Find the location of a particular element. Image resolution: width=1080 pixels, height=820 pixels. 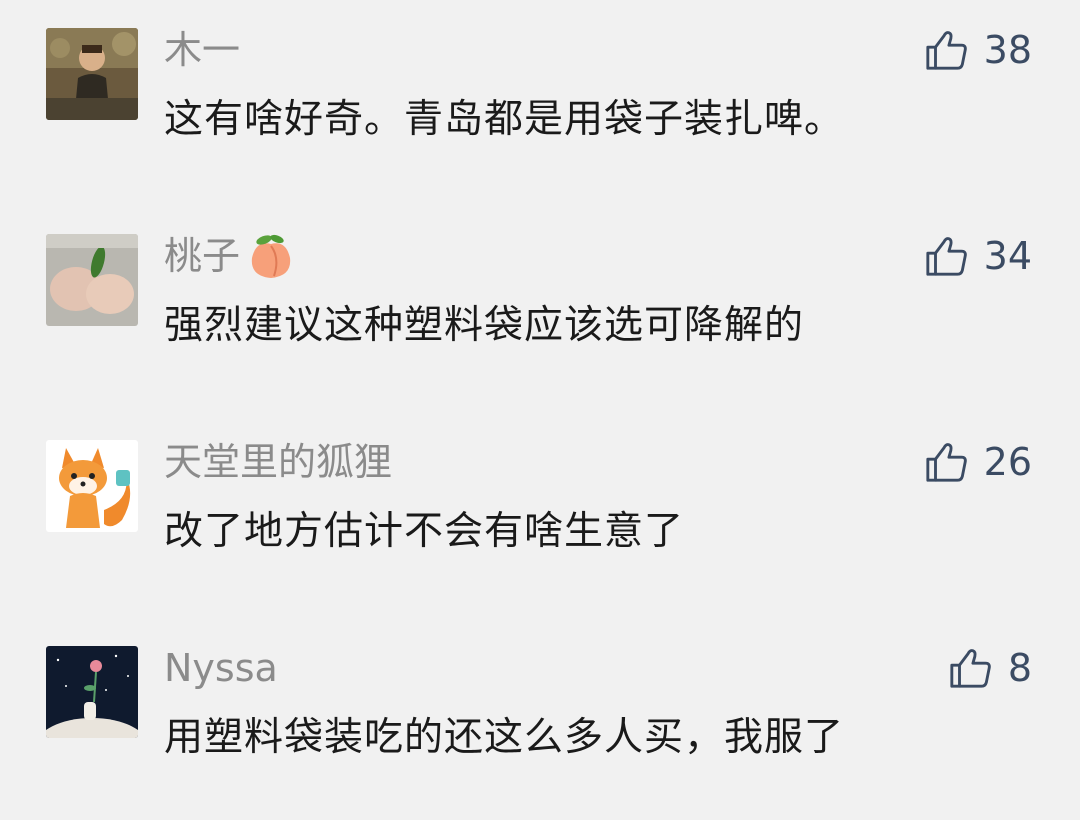

hands-photo-avatar-icon is located at coordinates (92, 280).